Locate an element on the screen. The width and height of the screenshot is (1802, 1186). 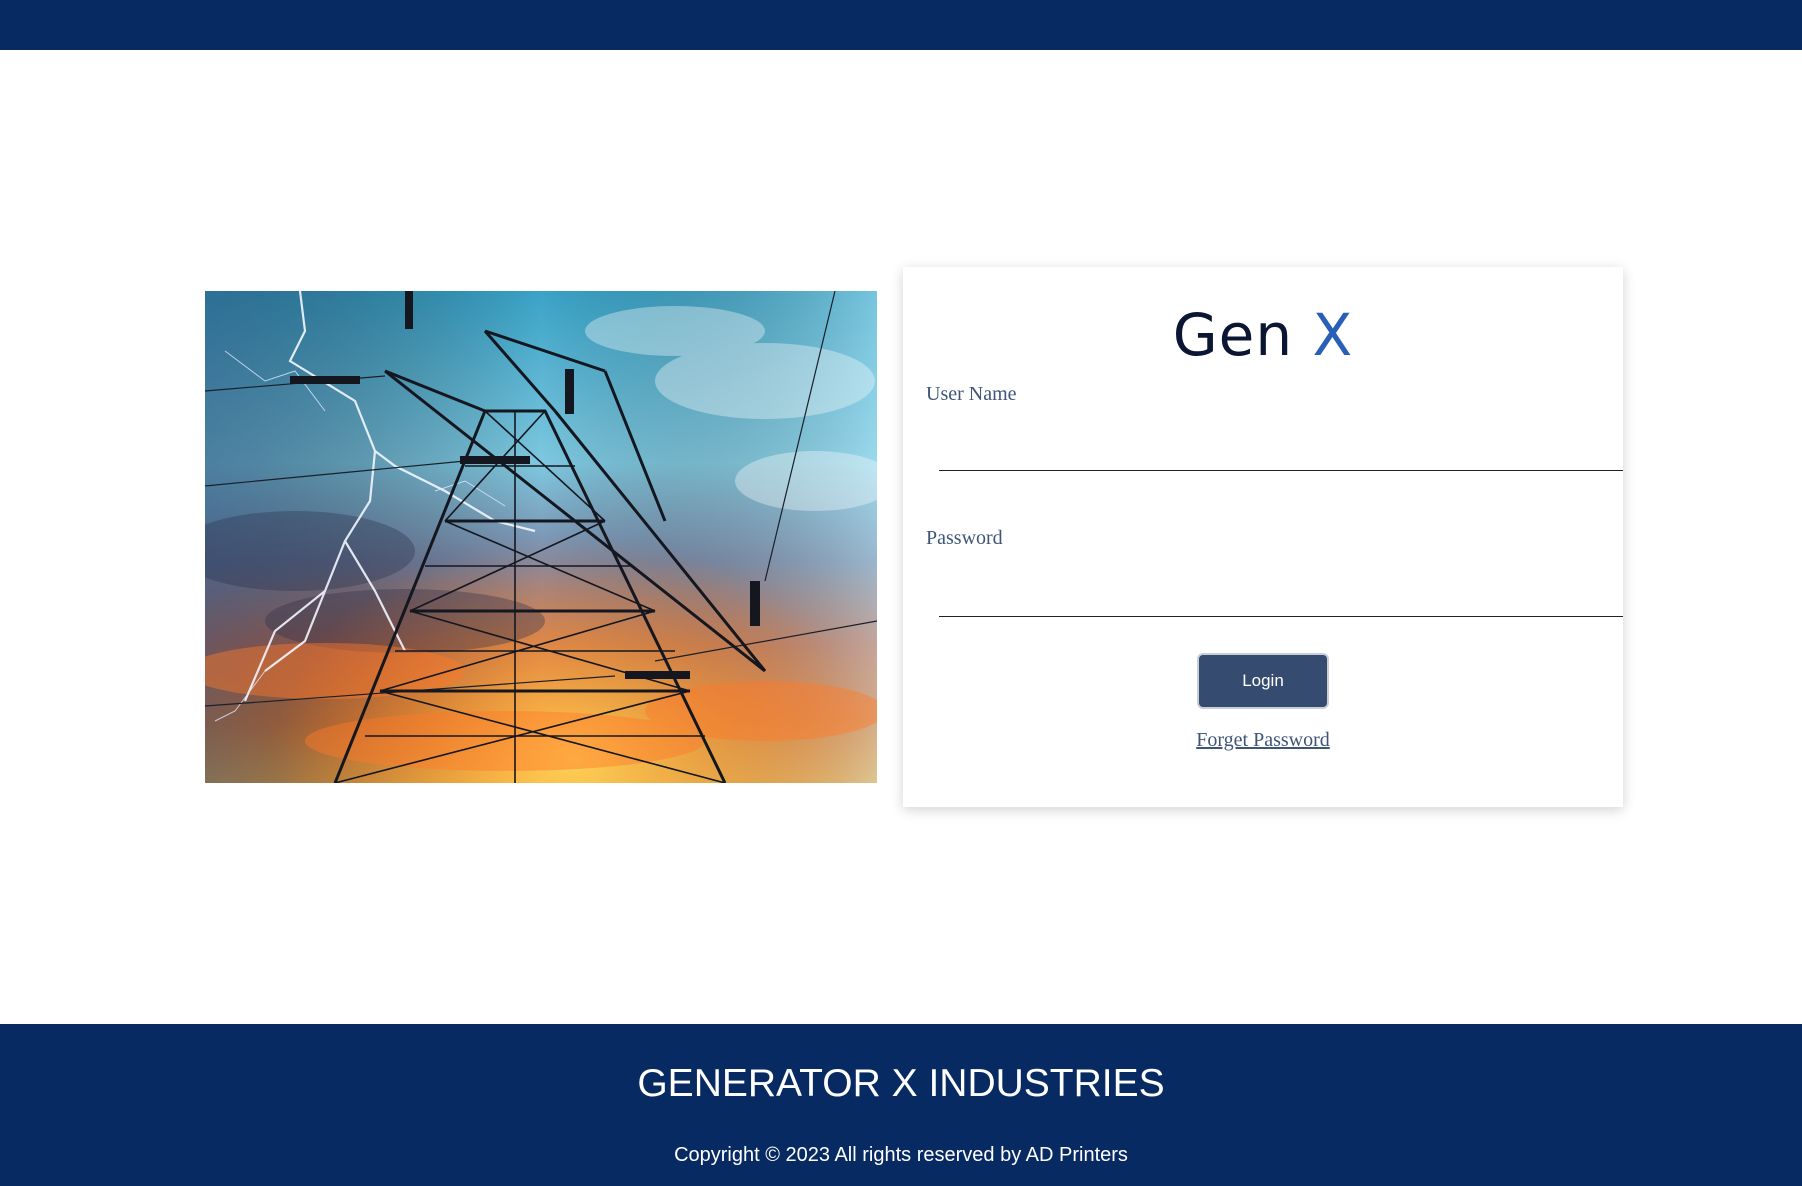
forget-password-container: Forget Password is located at coordinates (1263, 740).